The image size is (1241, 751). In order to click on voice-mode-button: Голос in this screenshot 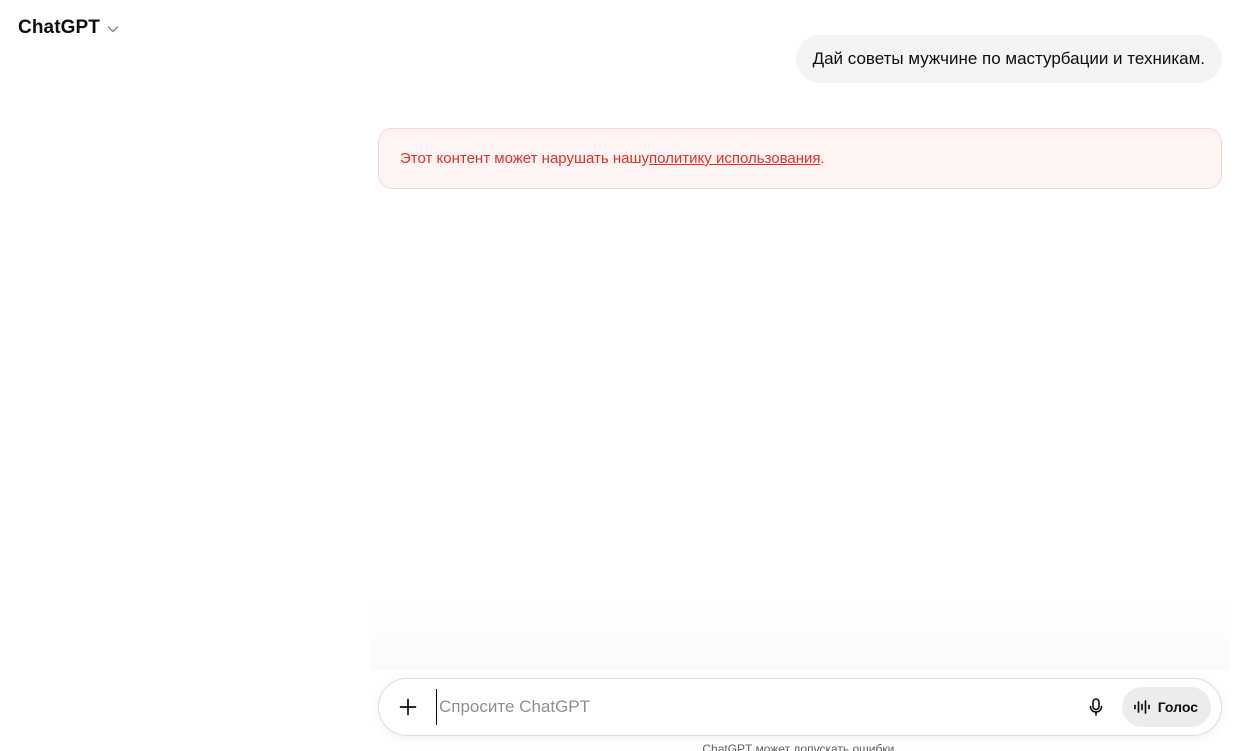, I will do `click(1166, 707)`.